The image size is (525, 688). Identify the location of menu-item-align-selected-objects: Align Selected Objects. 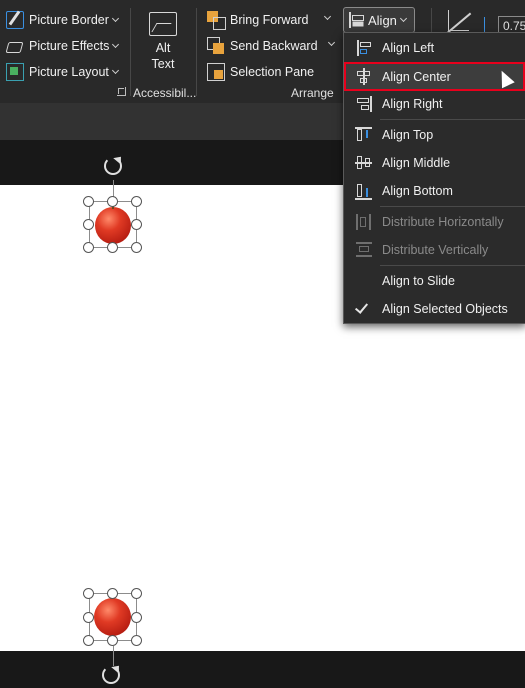
(434, 309).